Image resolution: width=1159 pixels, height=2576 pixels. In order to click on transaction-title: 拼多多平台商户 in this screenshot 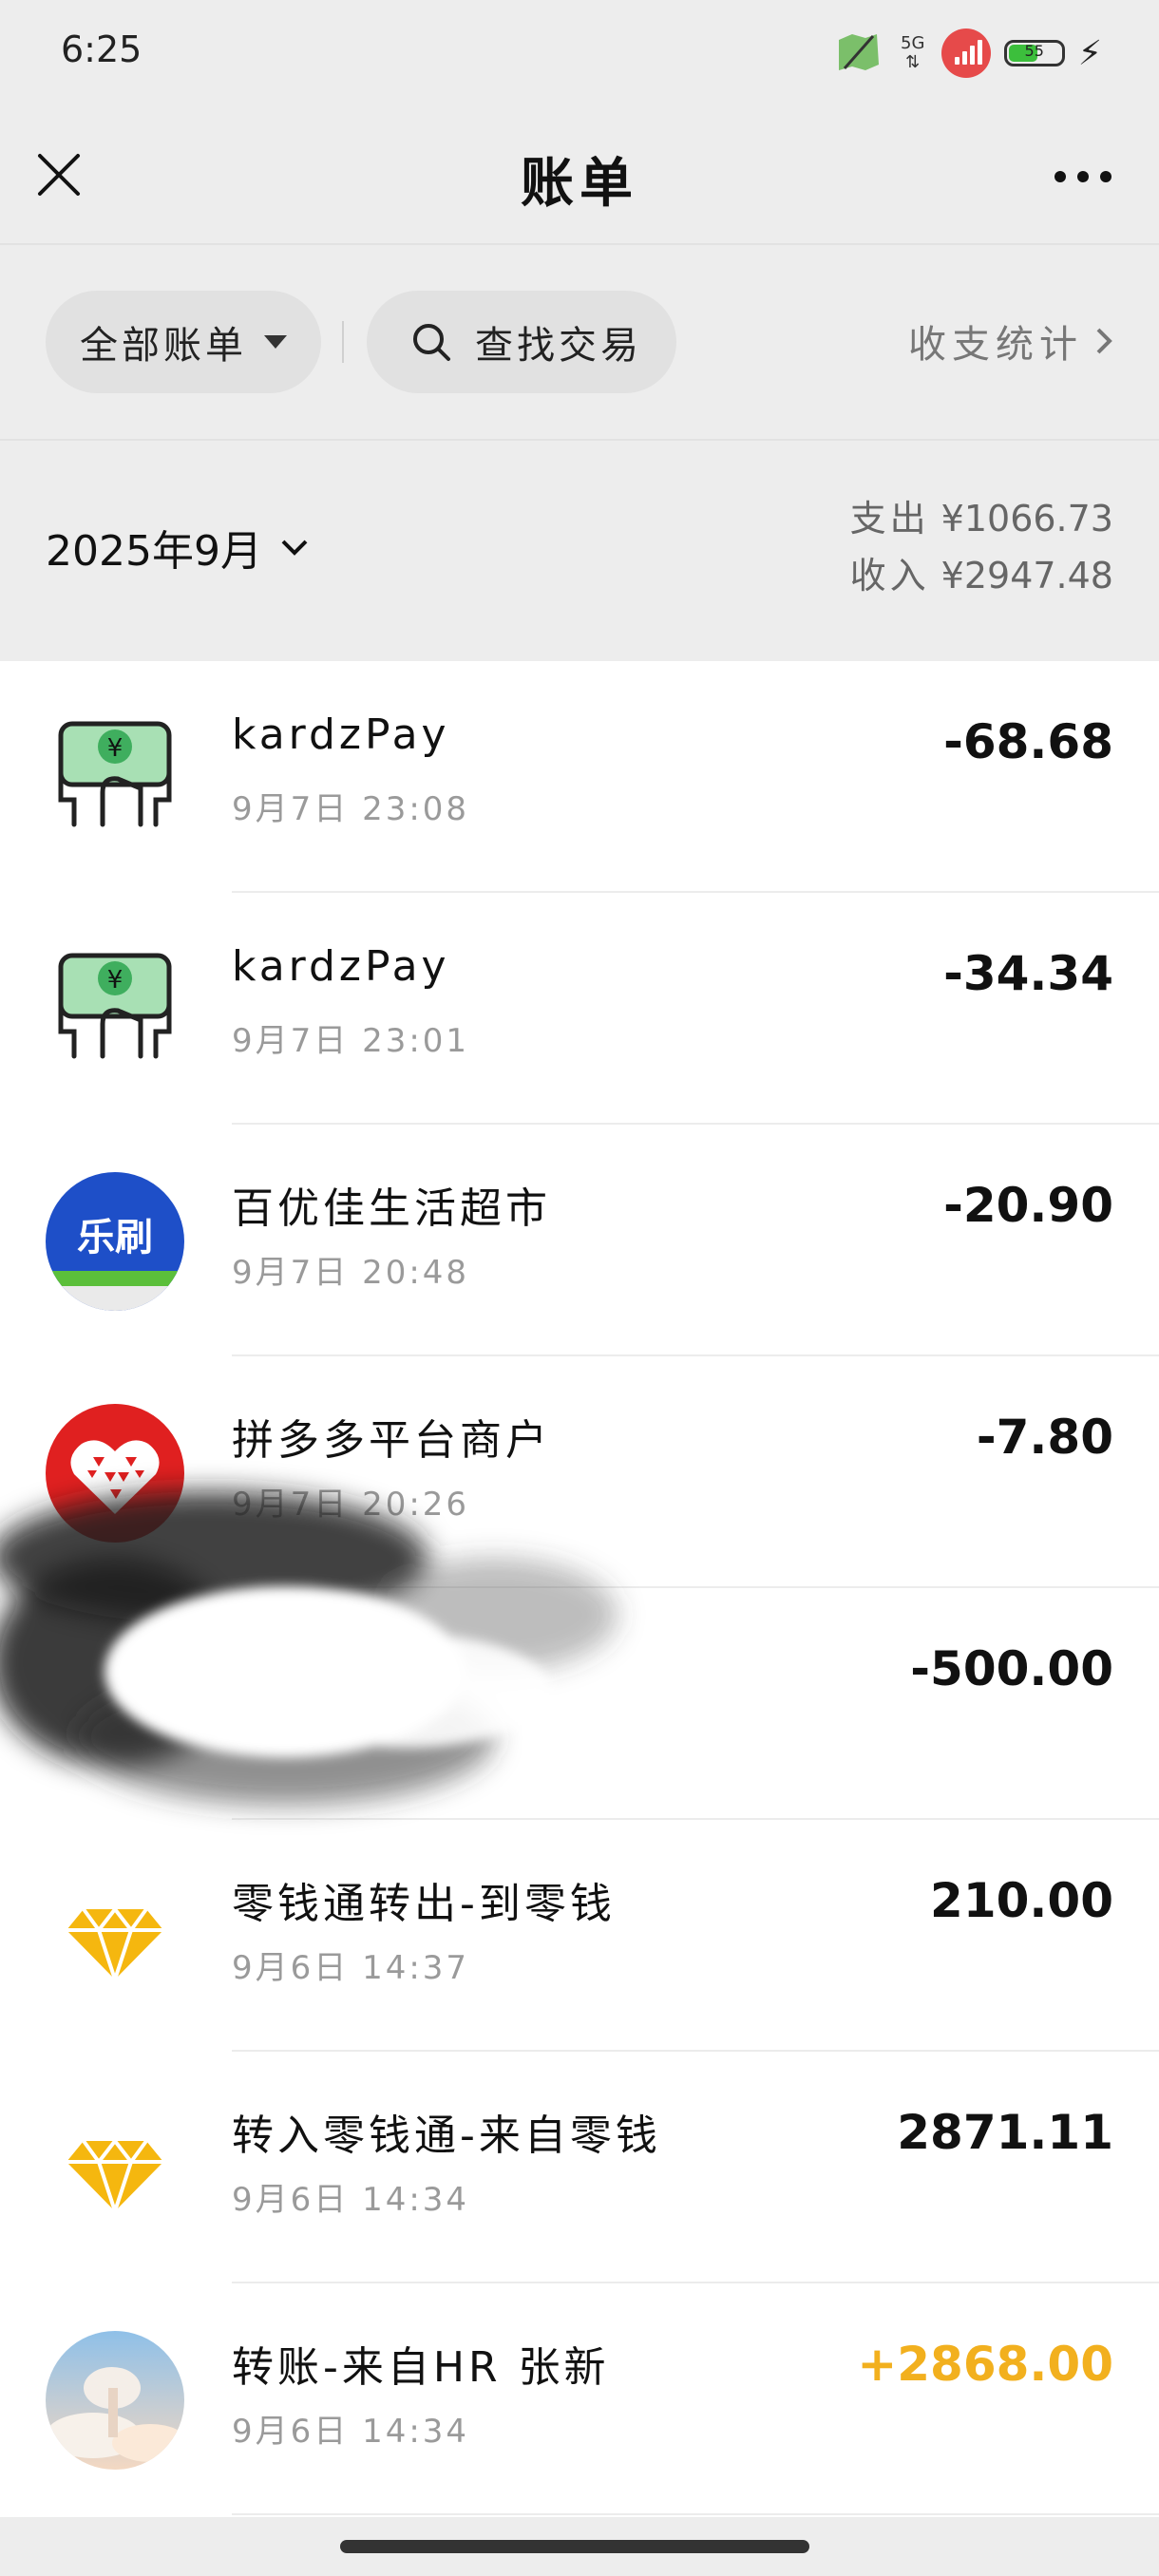, I will do `click(391, 1440)`.